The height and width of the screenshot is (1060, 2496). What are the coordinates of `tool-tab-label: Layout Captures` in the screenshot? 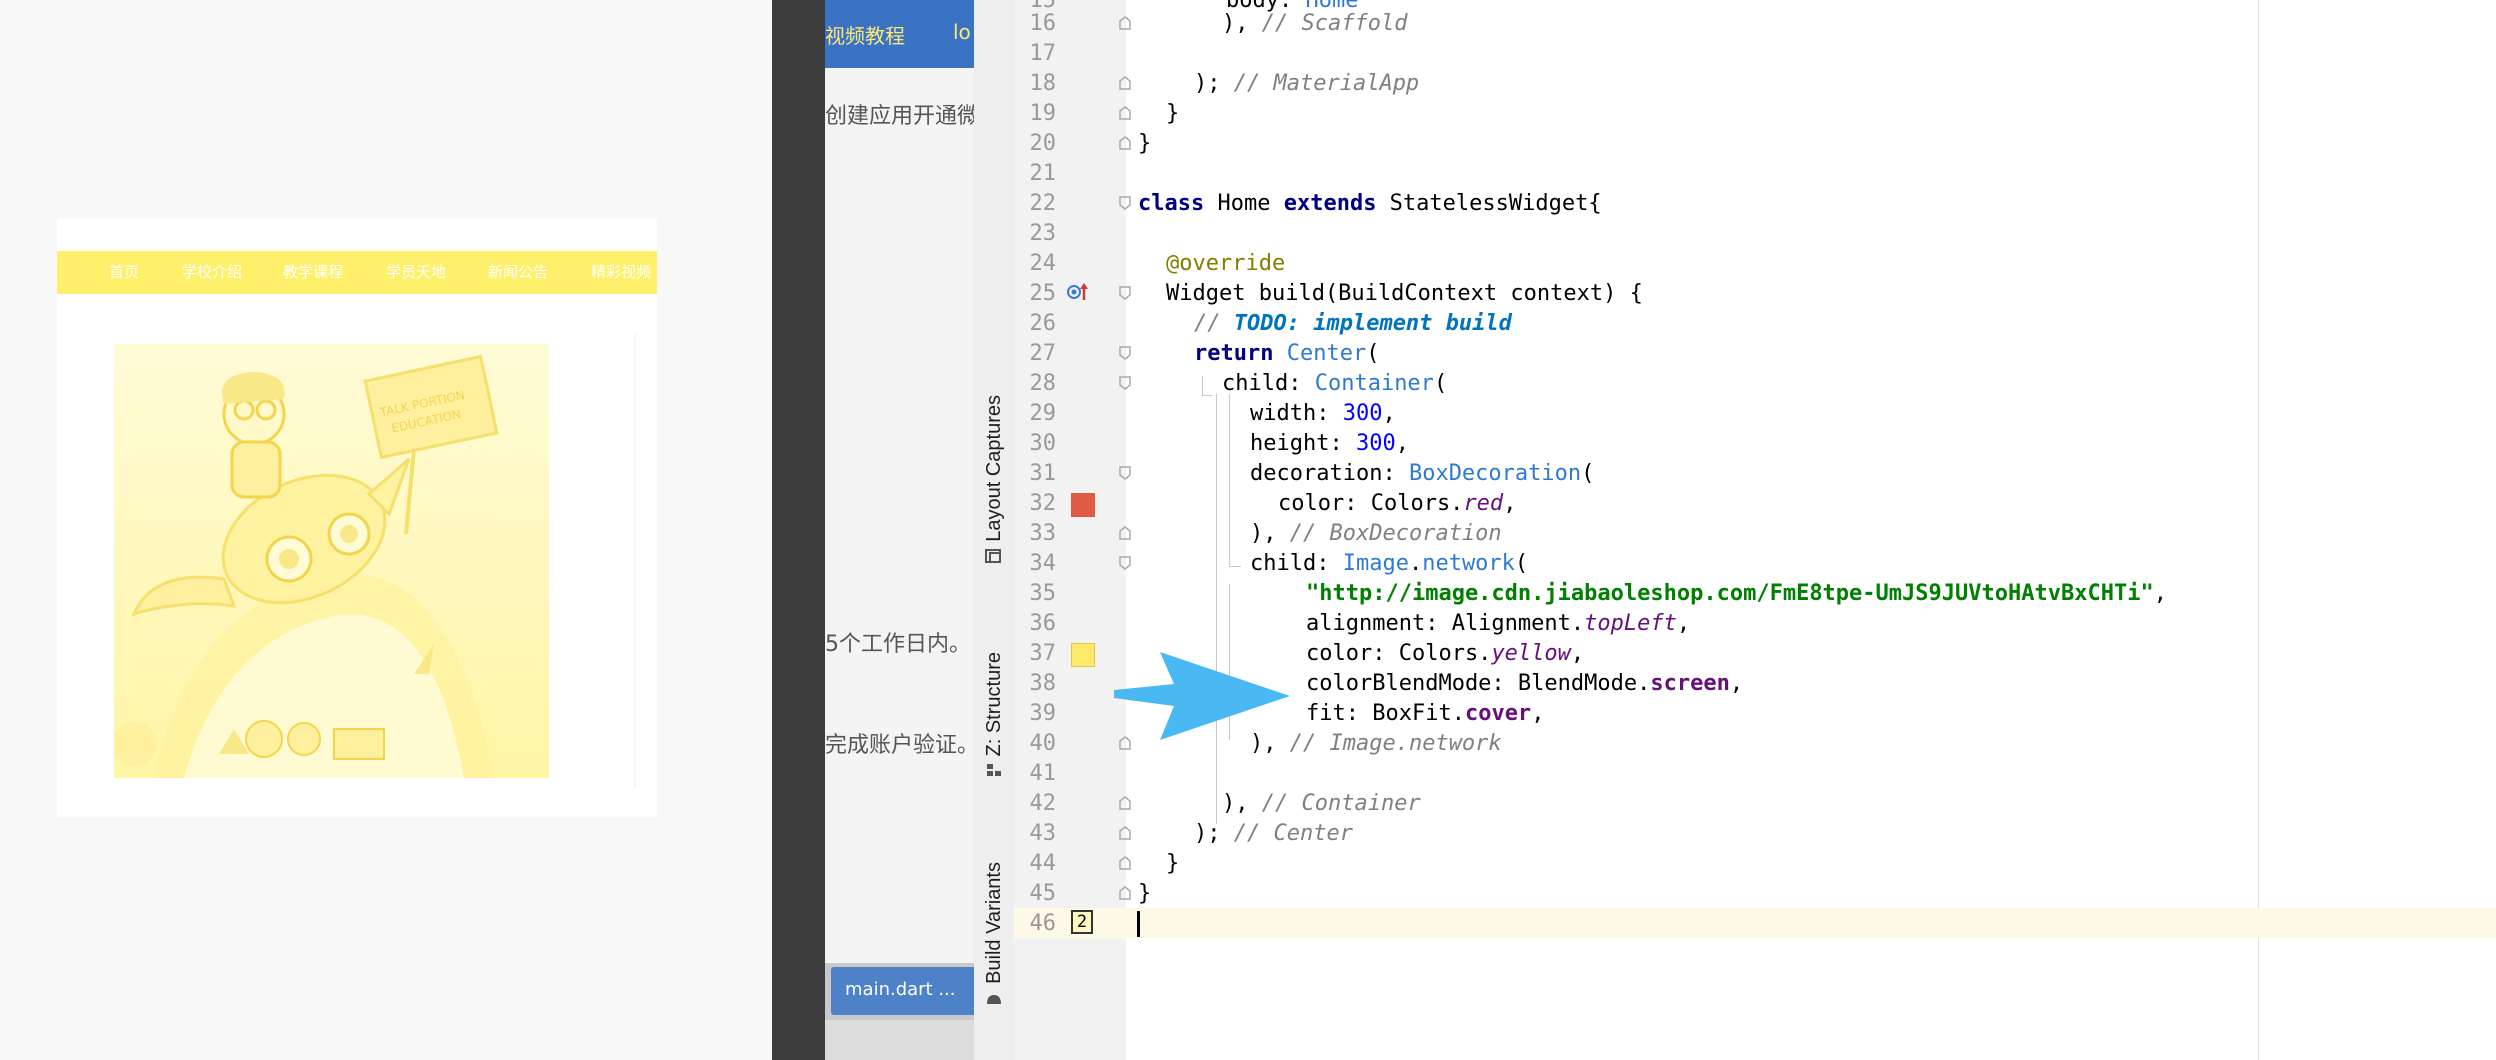 It's located at (993, 468).